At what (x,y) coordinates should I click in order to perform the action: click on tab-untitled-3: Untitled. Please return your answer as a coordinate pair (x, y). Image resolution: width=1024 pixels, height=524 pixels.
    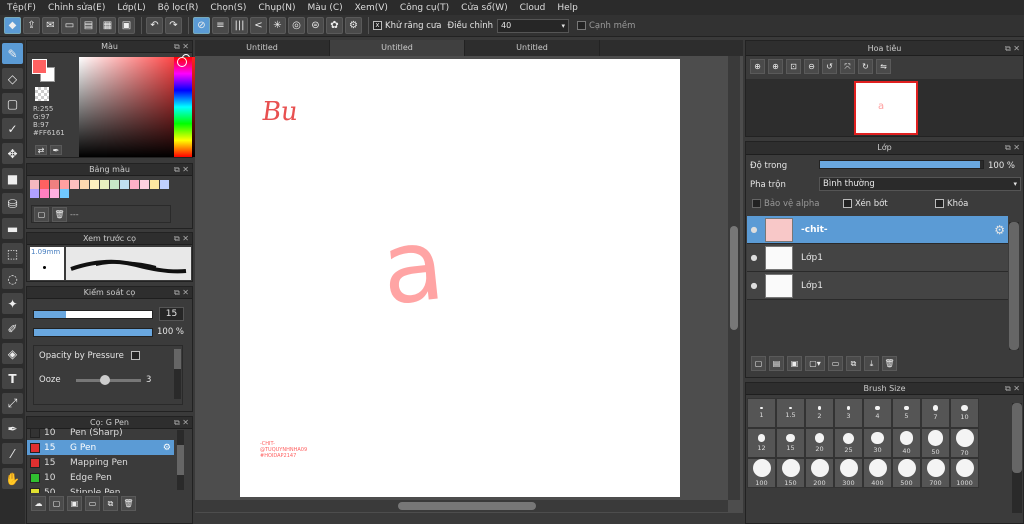
    Looking at the image, I should click on (532, 48).